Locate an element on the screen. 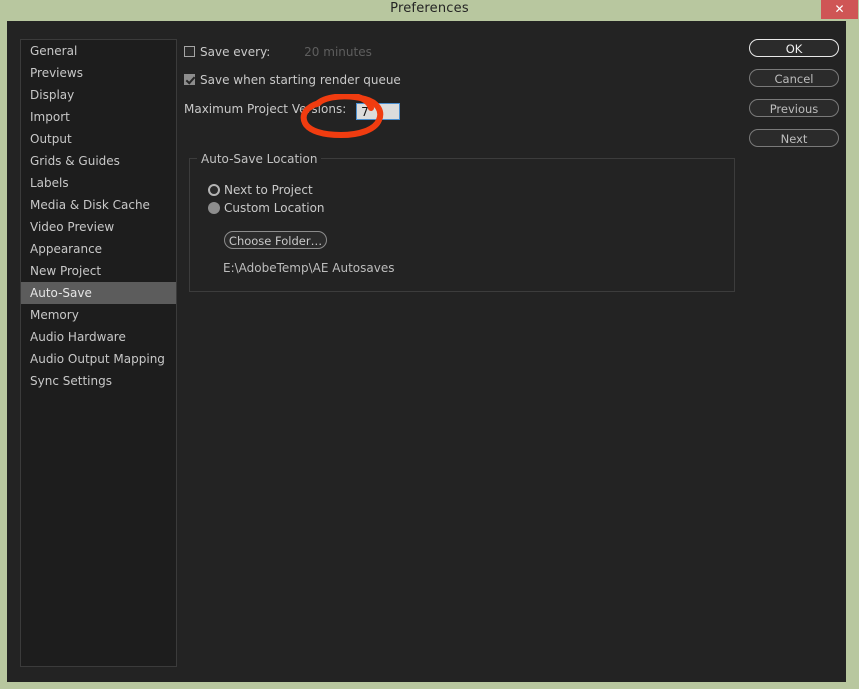 This screenshot has width=859, height=689. radio-next-to-project-label: Next to Project is located at coordinates (268, 190).